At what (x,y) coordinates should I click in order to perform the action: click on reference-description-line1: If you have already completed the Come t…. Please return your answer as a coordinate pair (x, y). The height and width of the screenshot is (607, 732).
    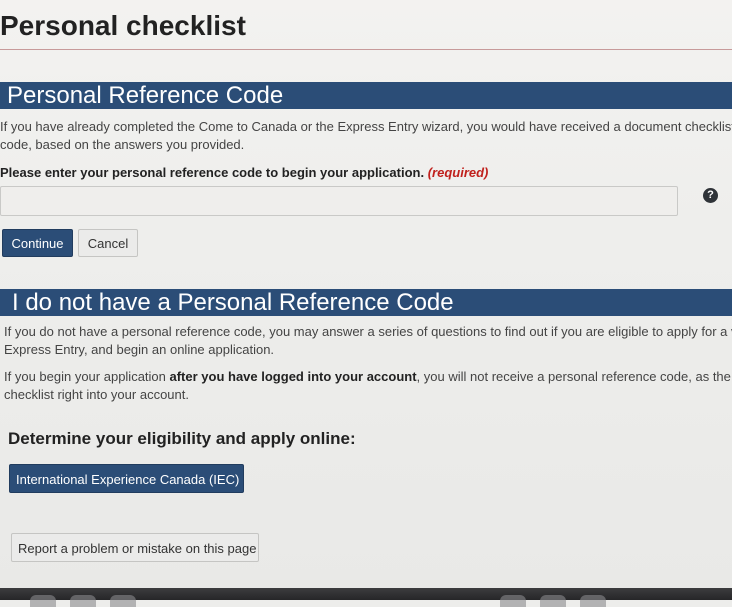
    Looking at the image, I should click on (366, 126).